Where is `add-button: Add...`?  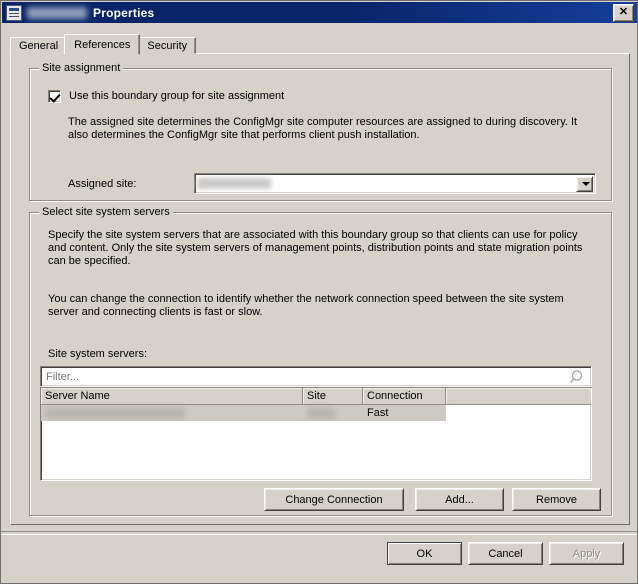 add-button: Add... is located at coordinates (459, 499).